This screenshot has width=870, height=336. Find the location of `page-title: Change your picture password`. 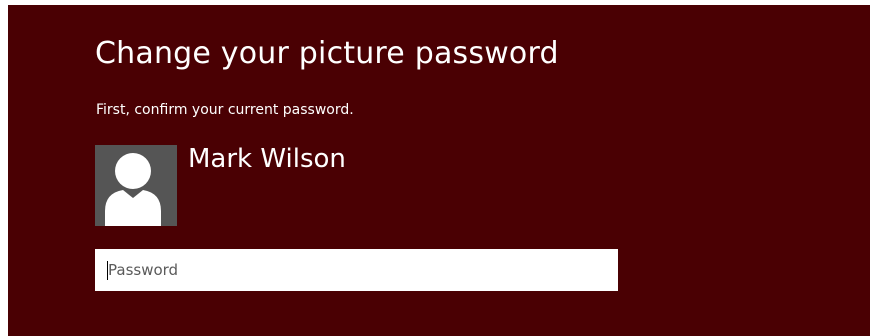

page-title: Change your picture password is located at coordinates (327, 53).